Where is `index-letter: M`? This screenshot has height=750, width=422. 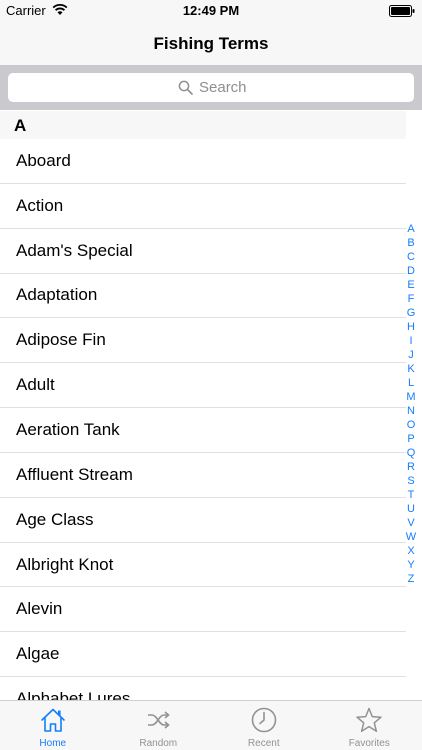 index-letter: M is located at coordinates (411, 397).